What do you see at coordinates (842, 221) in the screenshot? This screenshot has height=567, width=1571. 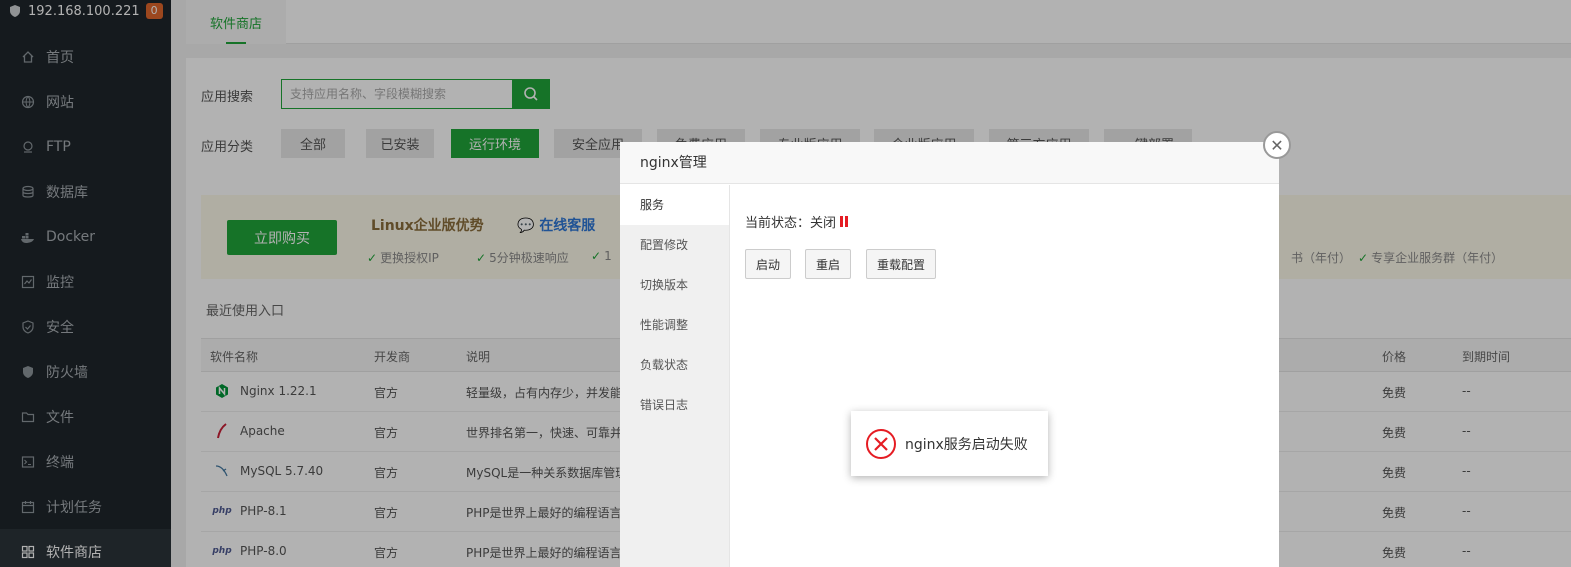 I see `stopped-icon` at bounding box center [842, 221].